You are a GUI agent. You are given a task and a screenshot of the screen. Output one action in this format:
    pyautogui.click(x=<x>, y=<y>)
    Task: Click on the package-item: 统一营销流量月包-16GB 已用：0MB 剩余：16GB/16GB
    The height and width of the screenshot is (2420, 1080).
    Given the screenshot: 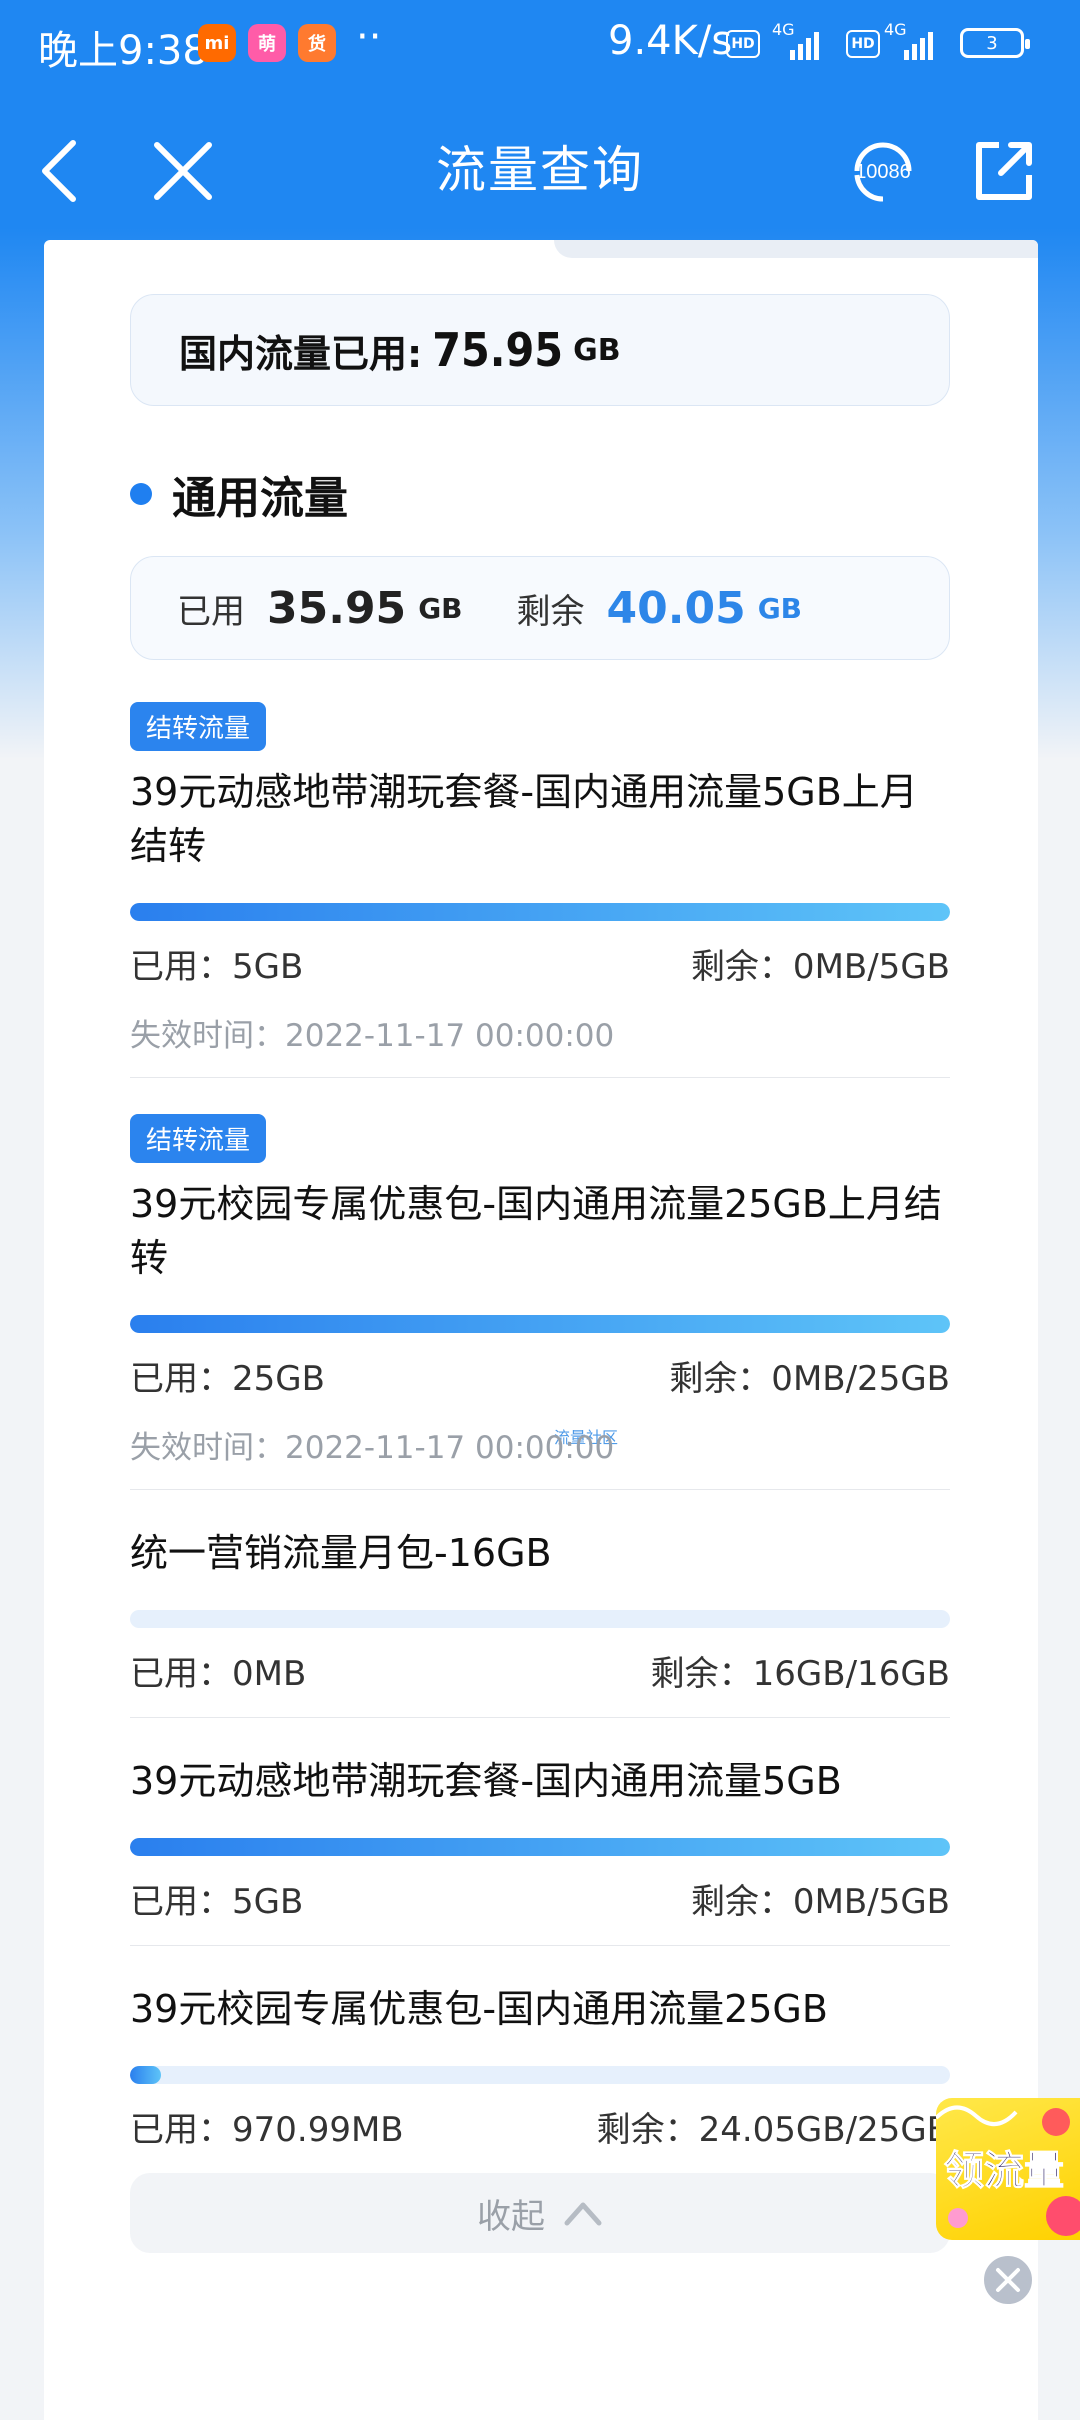 What is the action you would take?
    pyautogui.click(x=540, y=1622)
    